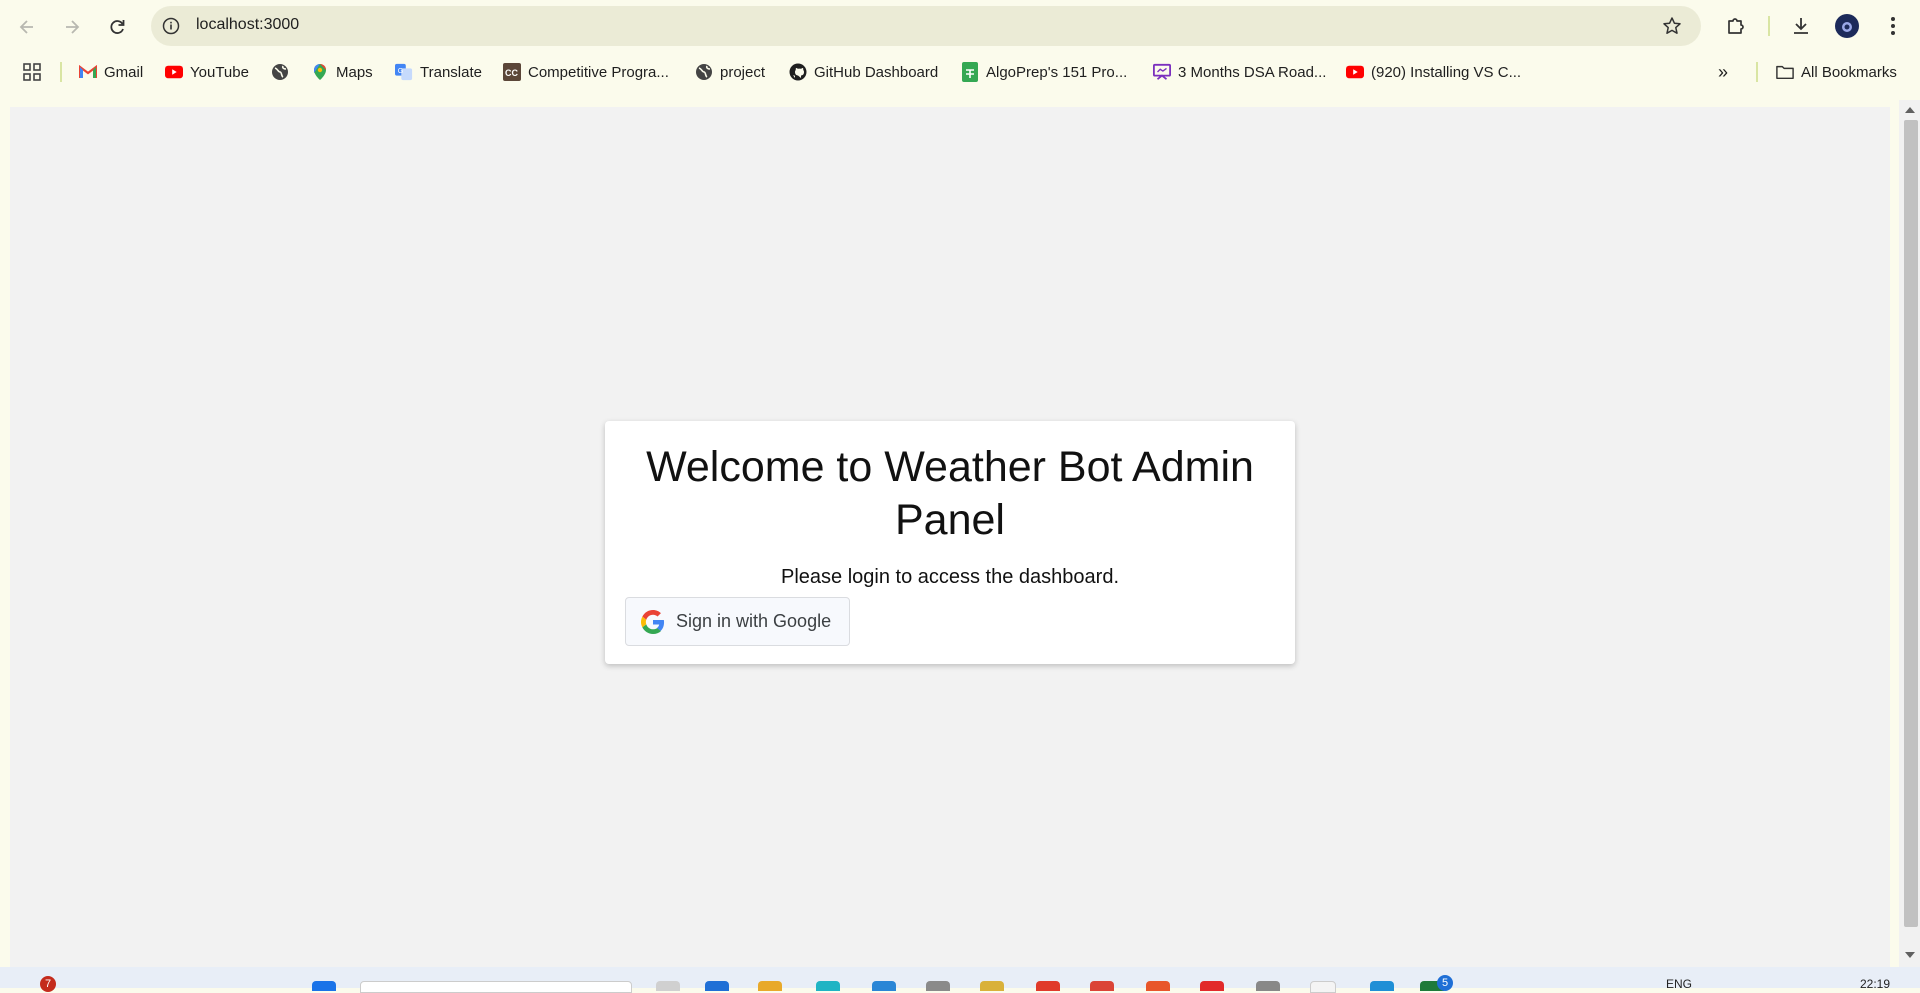 This screenshot has height=993, width=1920. I want to click on windows-start-icon, so click(324, 986).